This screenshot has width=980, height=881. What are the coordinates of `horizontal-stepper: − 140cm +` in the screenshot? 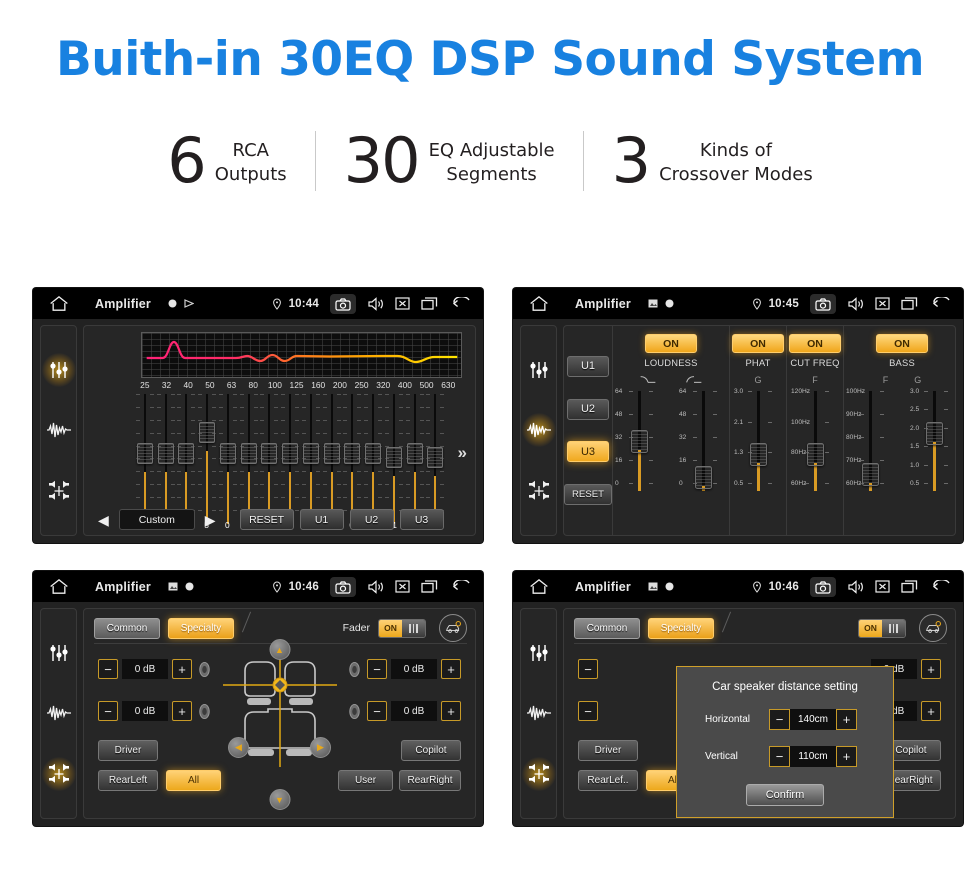 It's located at (813, 719).